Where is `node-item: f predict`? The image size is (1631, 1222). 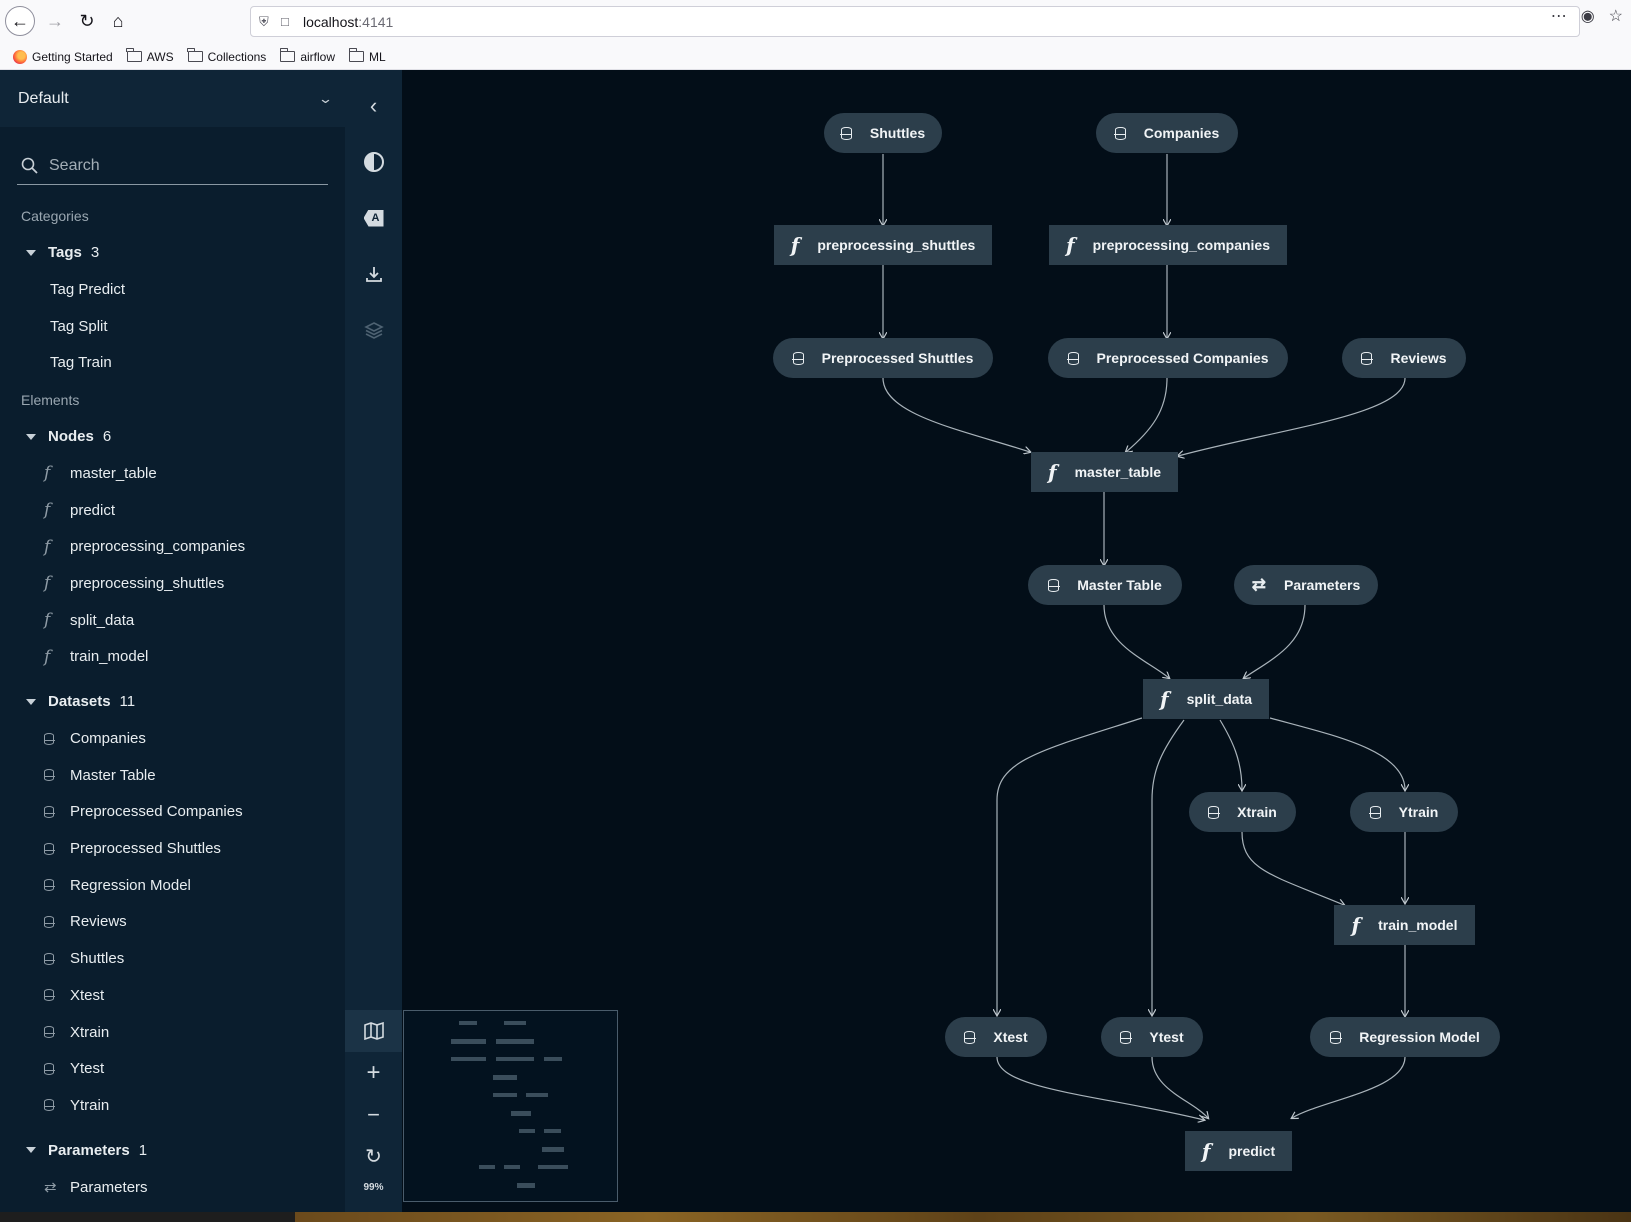
node-item: f predict is located at coordinates (172, 510).